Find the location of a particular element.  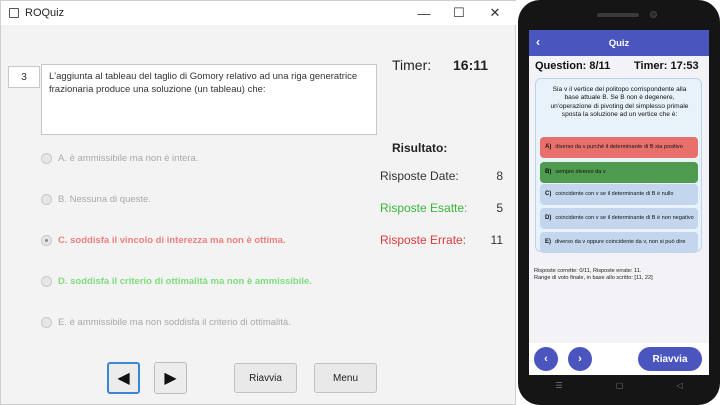

restart-button: Riavvia is located at coordinates (265, 378).